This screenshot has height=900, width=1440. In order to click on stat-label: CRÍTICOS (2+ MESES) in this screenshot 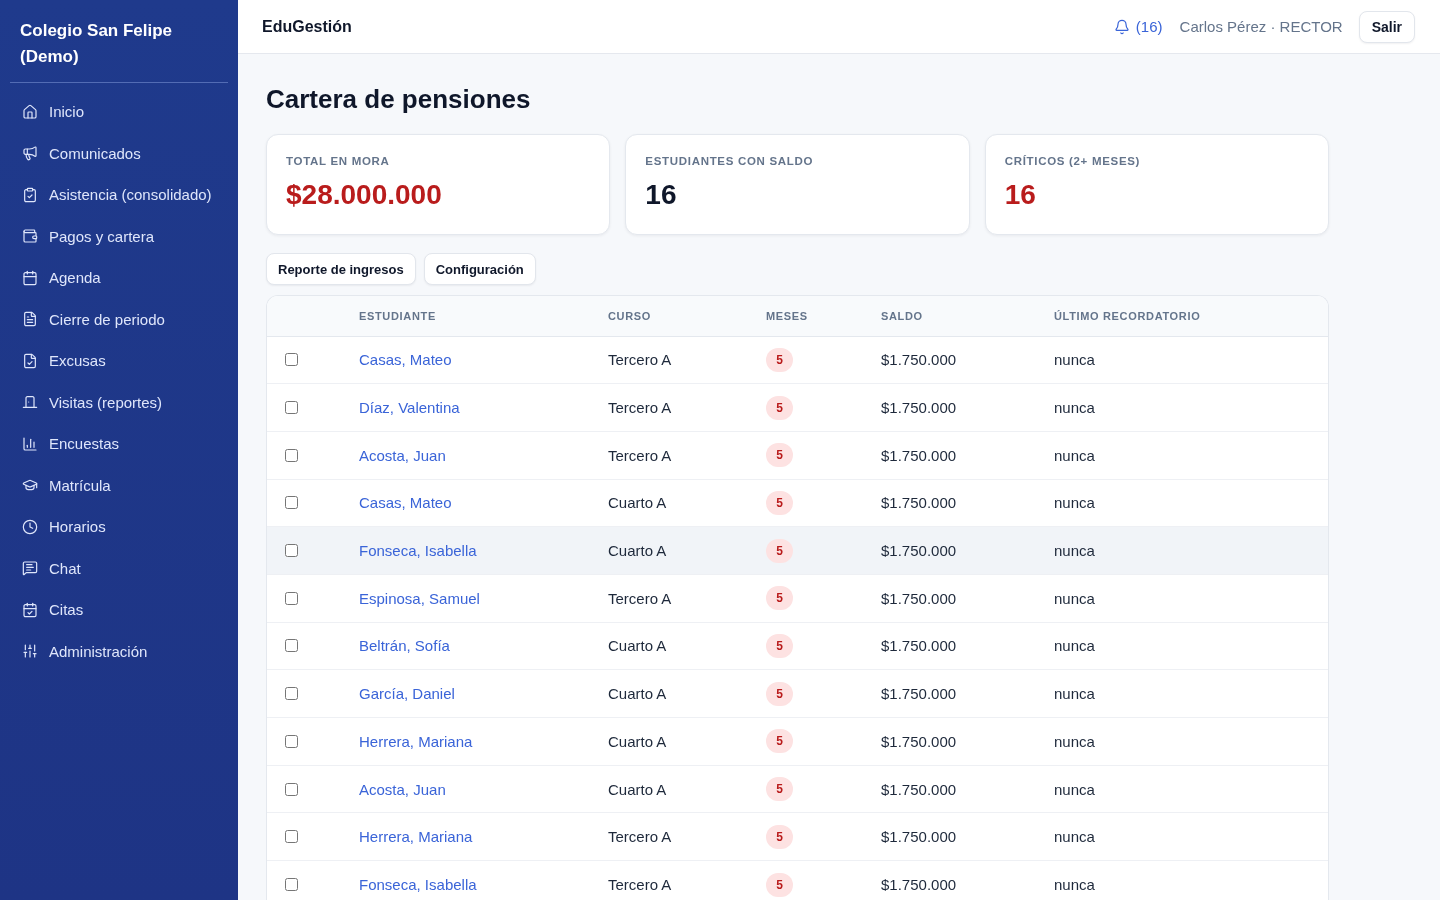, I will do `click(1072, 161)`.